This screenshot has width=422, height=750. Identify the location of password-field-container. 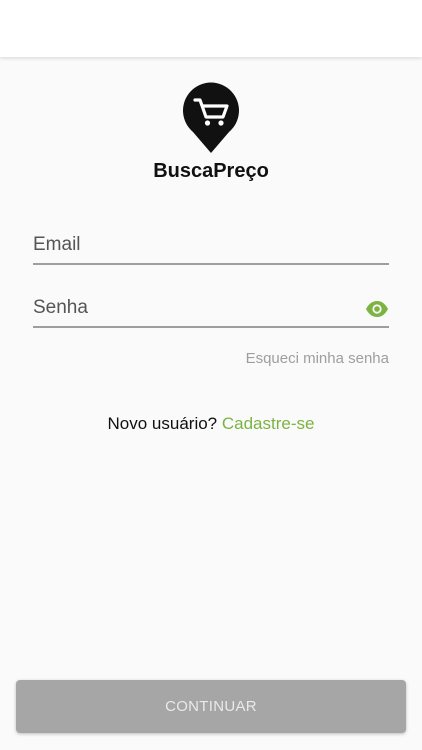
(211, 310).